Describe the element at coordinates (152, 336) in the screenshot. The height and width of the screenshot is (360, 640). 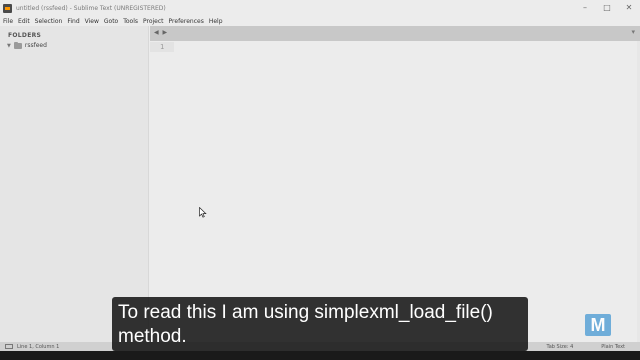
I see `caption-line-2: method.` at that location.